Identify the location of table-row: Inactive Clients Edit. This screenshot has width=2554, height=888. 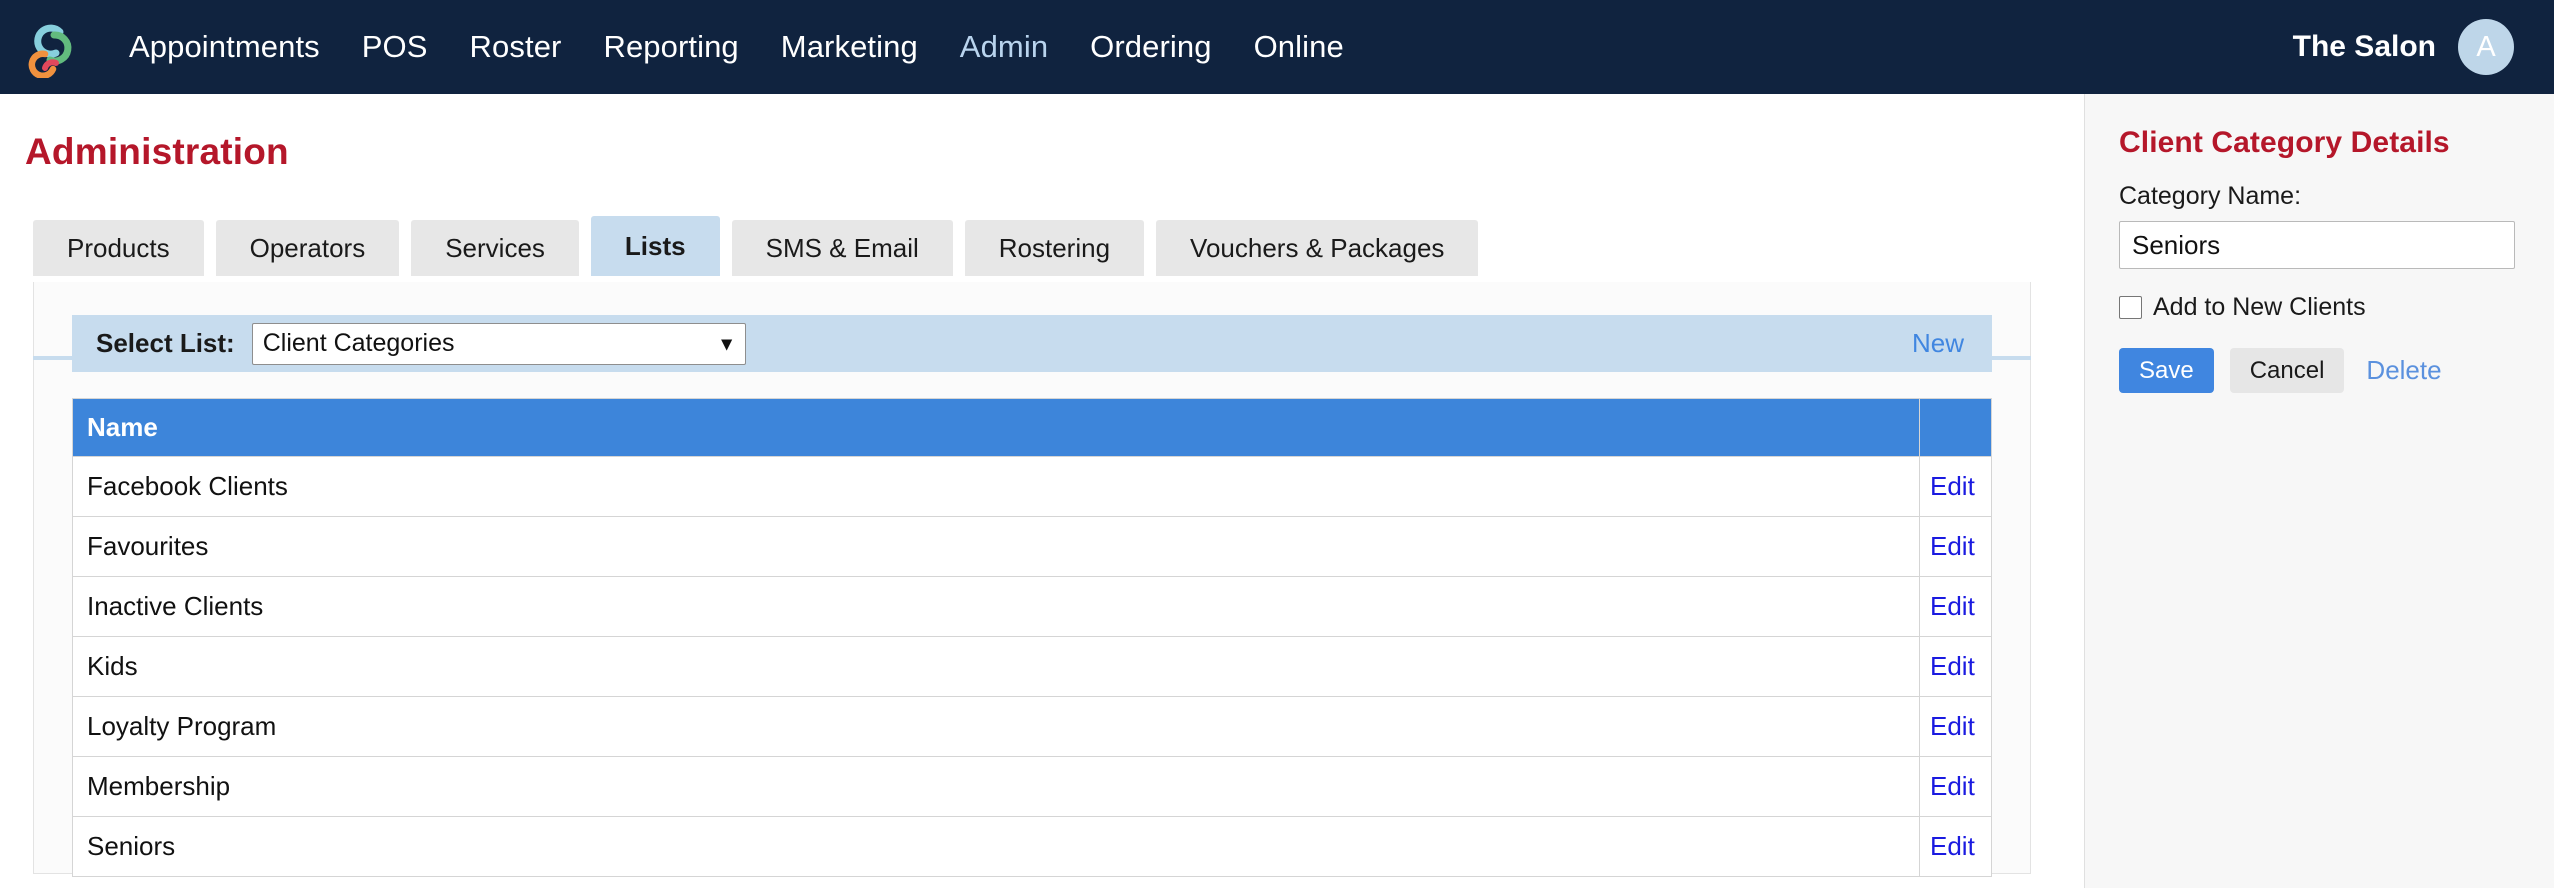
(1032, 606).